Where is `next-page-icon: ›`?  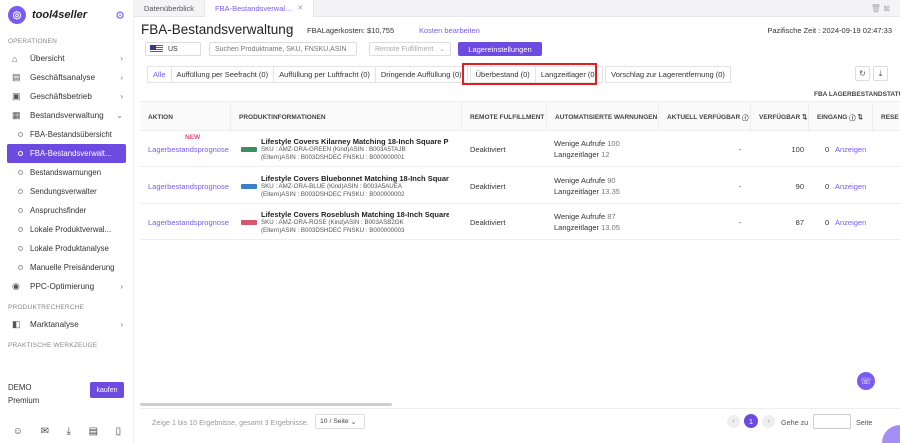
next-page-icon: › is located at coordinates (768, 421).